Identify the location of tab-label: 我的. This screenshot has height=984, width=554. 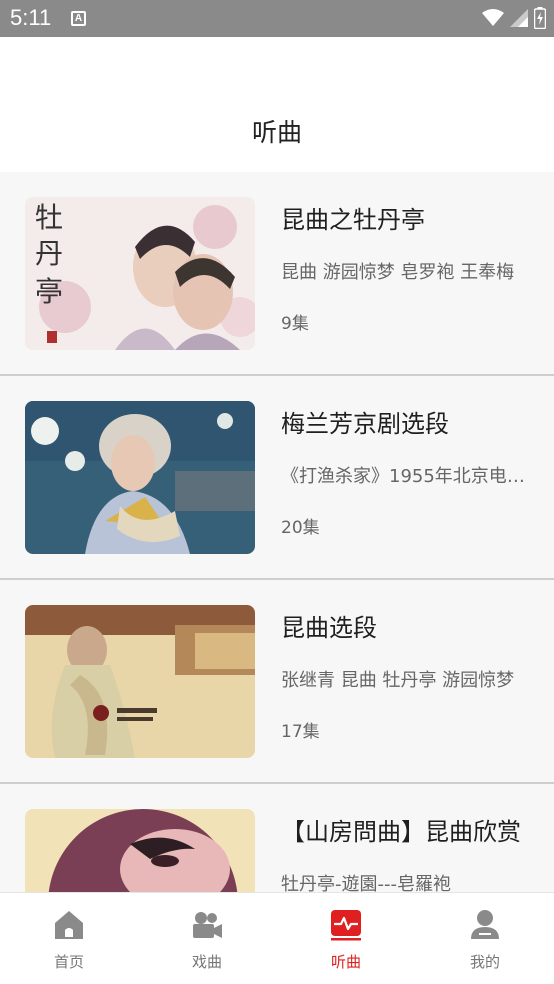
(484, 962).